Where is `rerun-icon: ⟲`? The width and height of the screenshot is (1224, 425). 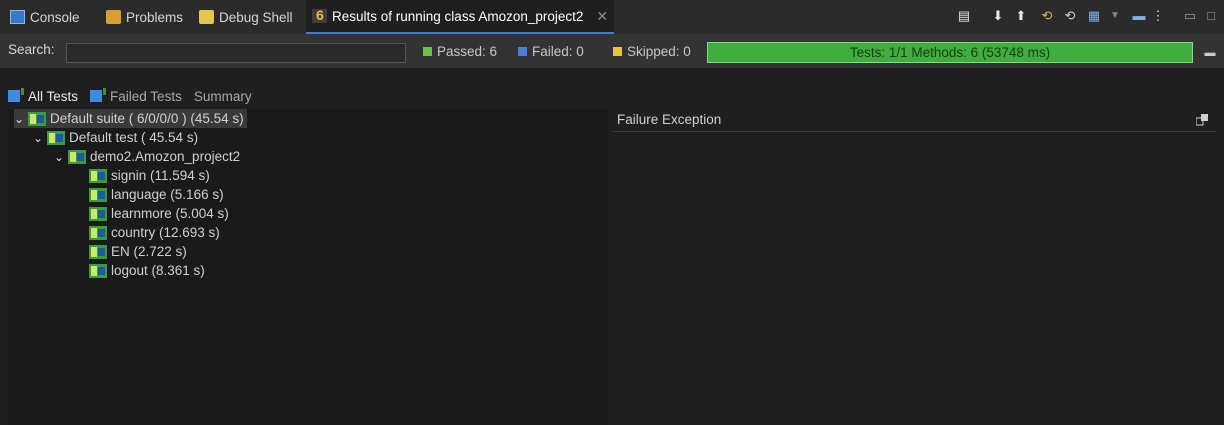 rerun-icon: ⟲ is located at coordinates (1047, 16).